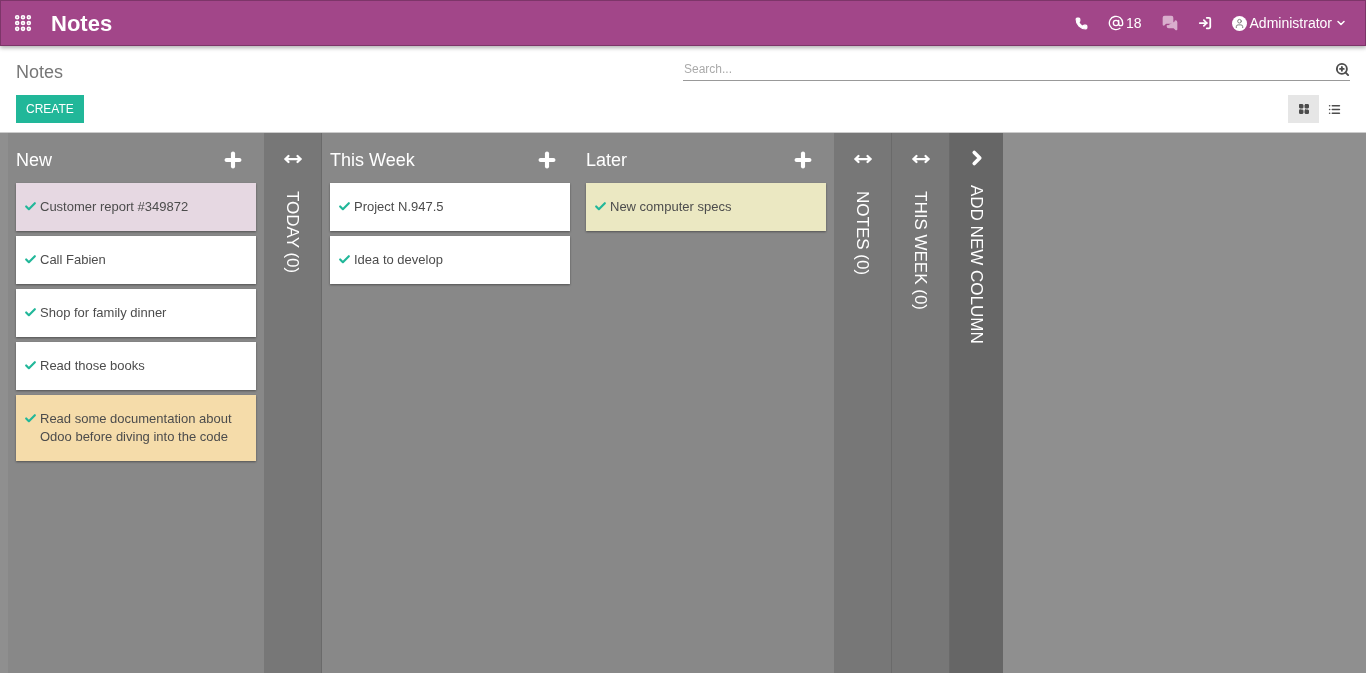 This screenshot has width=1366, height=673. Describe the element at coordinates (34, 160) in the screenshot. I see `column-title: New` at that location.